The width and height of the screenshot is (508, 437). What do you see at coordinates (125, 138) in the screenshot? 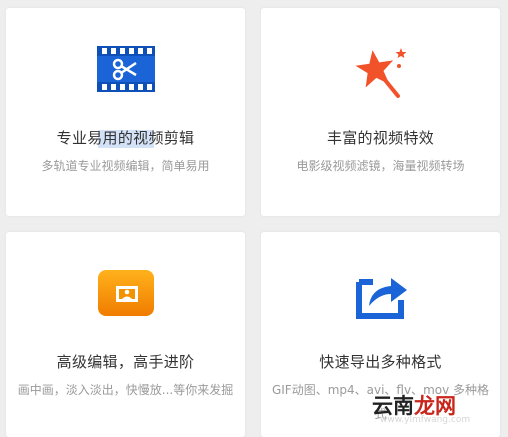
I see `feature-title: 专业易用的视频剪辑` at bounding box center [125, 138].